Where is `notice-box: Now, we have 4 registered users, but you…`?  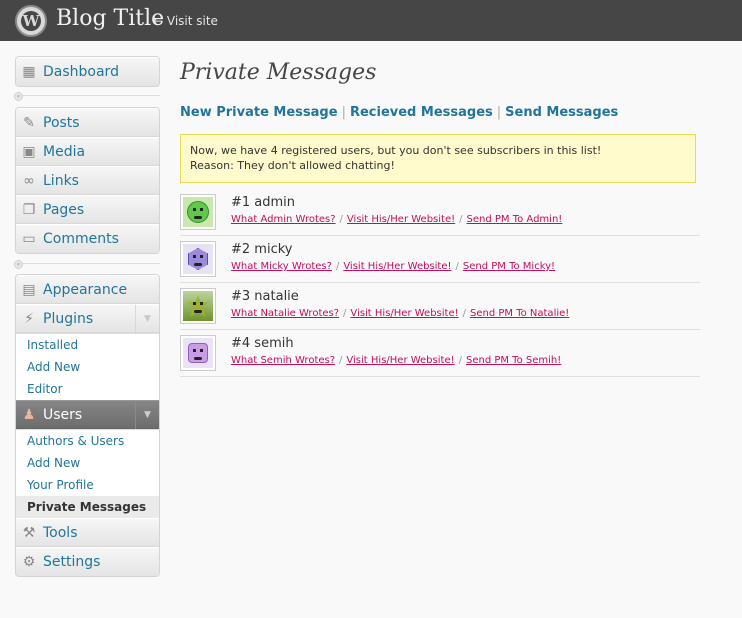 notice-box: Now, we have 4 registered users, but you… is located at coordinates (438, 158).